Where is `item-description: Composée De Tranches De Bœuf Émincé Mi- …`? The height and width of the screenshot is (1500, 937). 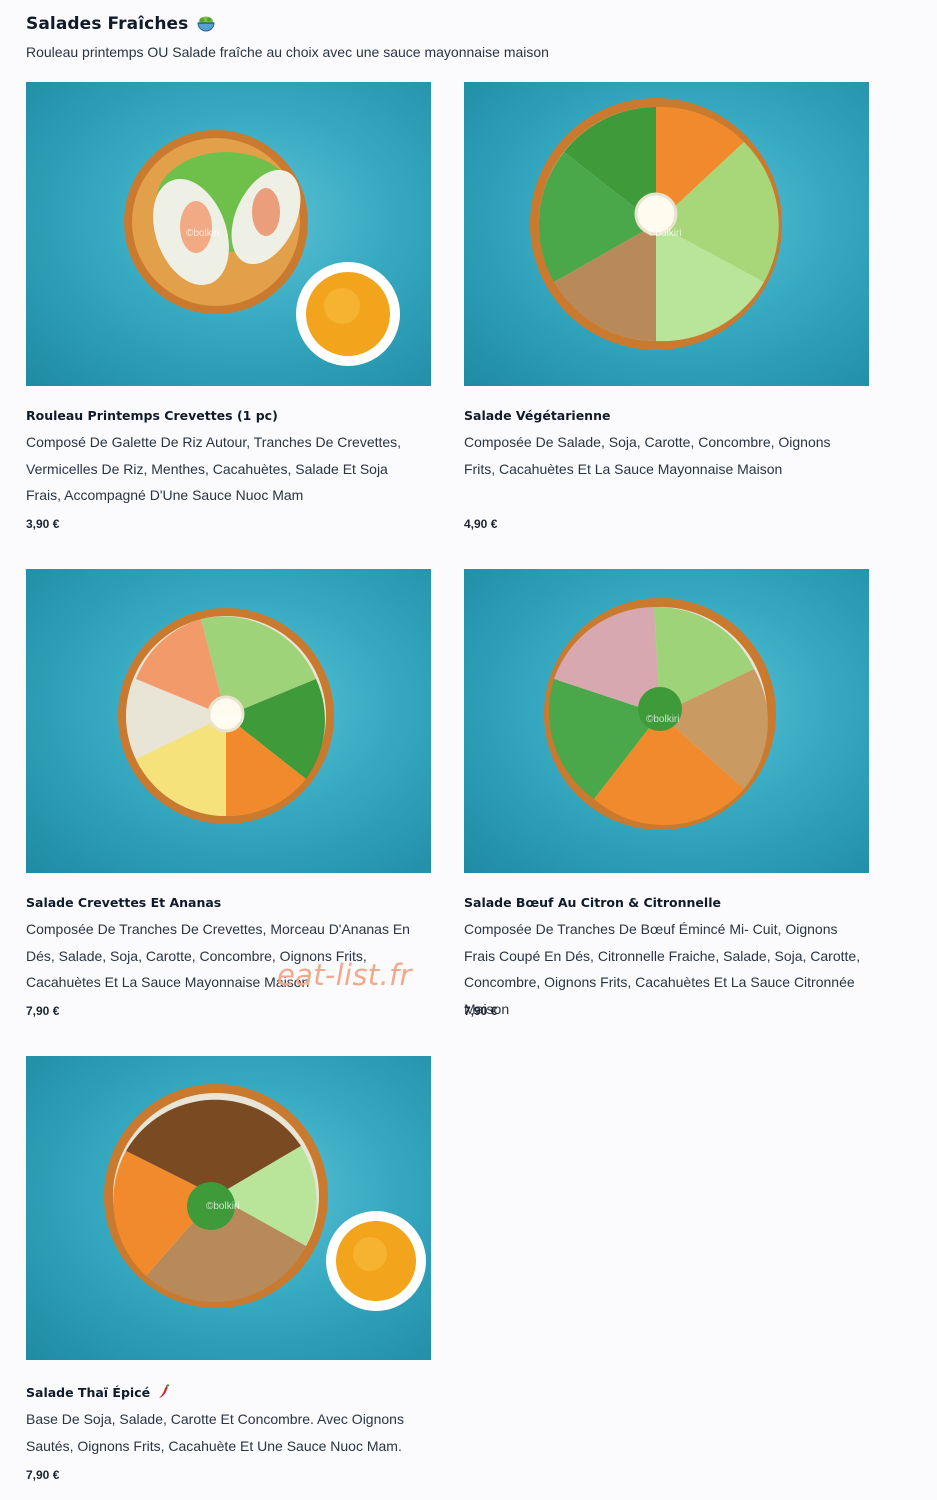 item-description: Composée De Tranches De Bœuf Émincé Mi- … is located at coordinates (662, 969).